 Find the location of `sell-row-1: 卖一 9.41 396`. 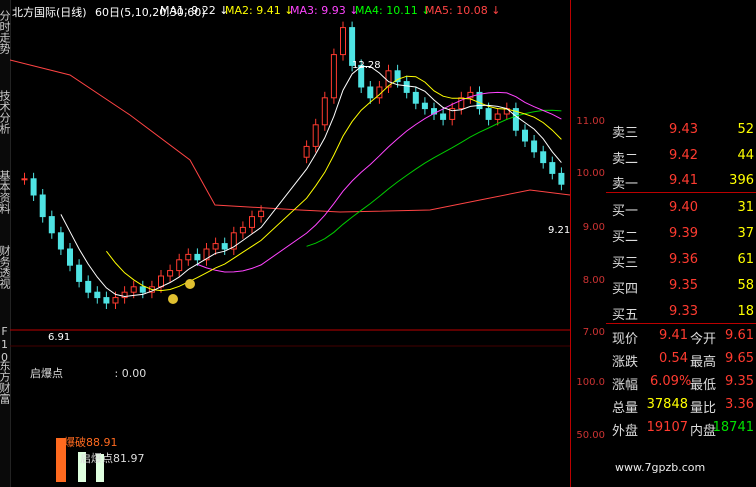

sell-row-1: 卖一 9.41 396 is located at coordinates (681, 186).